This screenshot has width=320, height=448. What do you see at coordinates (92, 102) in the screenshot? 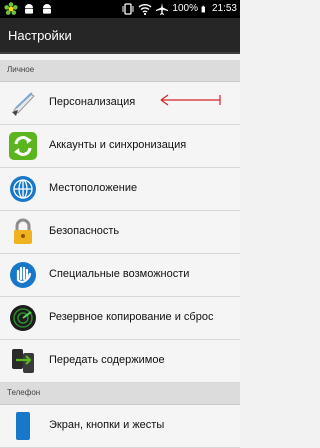
I see `settings-item-label: Персонализация` at bounding box center [92, 102].